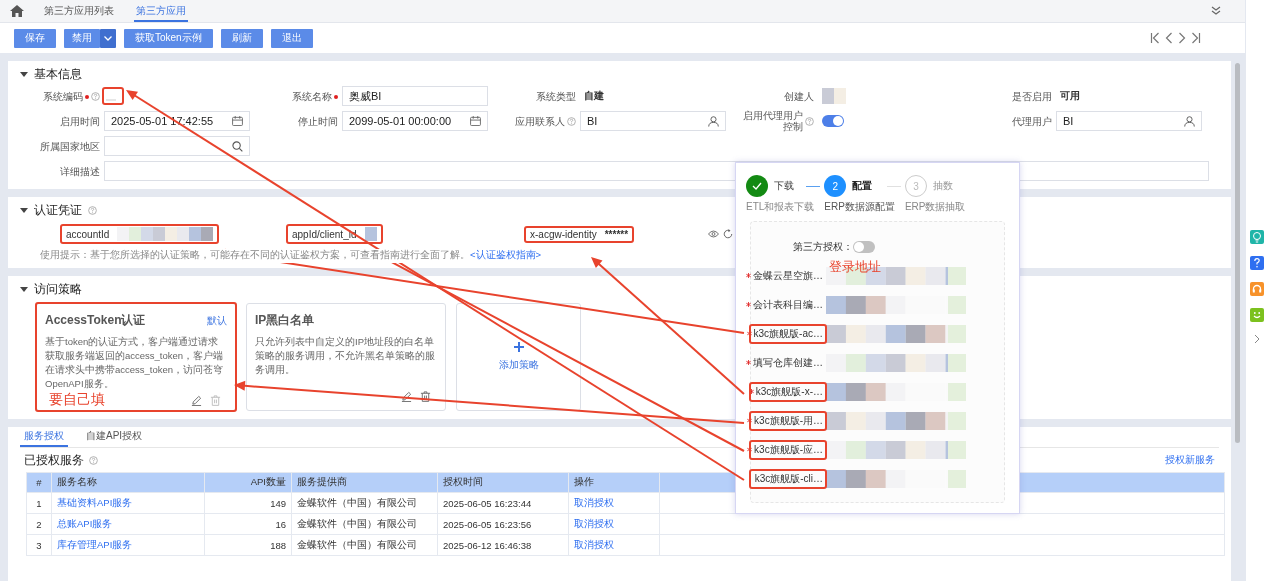  What do you see at coordinates (54, 460) in the screenshot?
I see `section-title: 已授权服务` at bounding box center [54, 460].